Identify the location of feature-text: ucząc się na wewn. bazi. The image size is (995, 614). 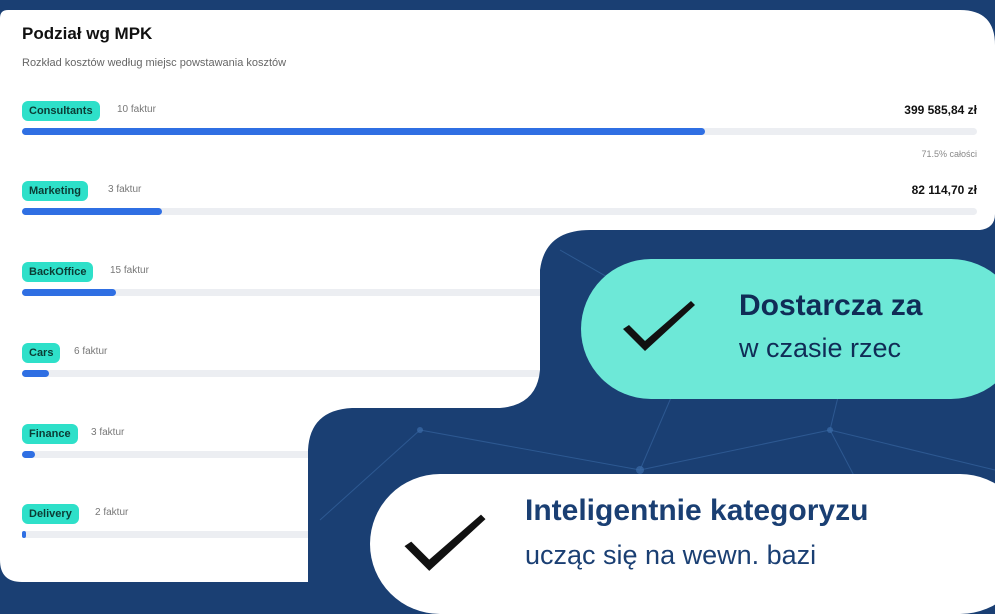
(671, 555).